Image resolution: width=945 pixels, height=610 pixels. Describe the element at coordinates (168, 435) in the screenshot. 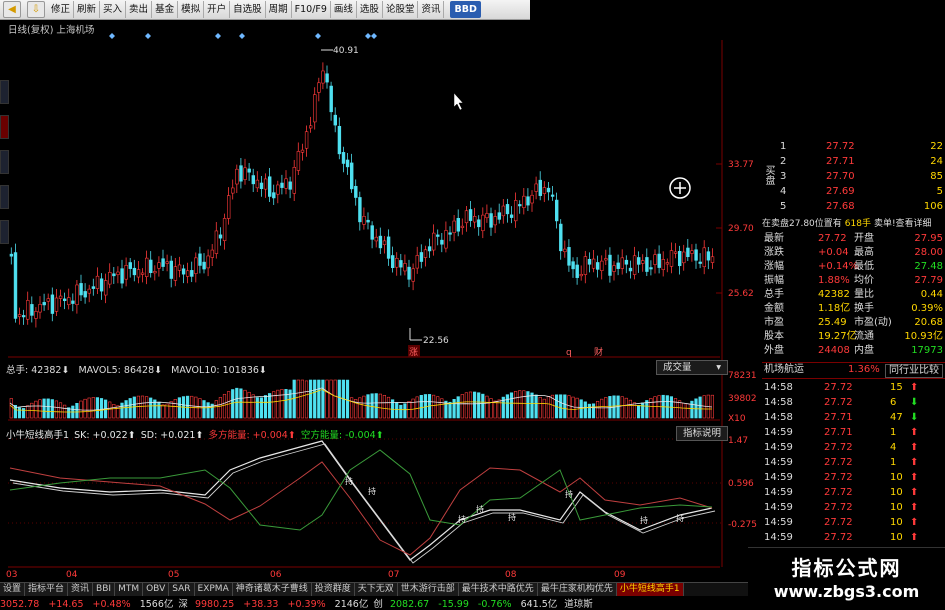

I see `indicator-sd: SD: +0.021` at that location.